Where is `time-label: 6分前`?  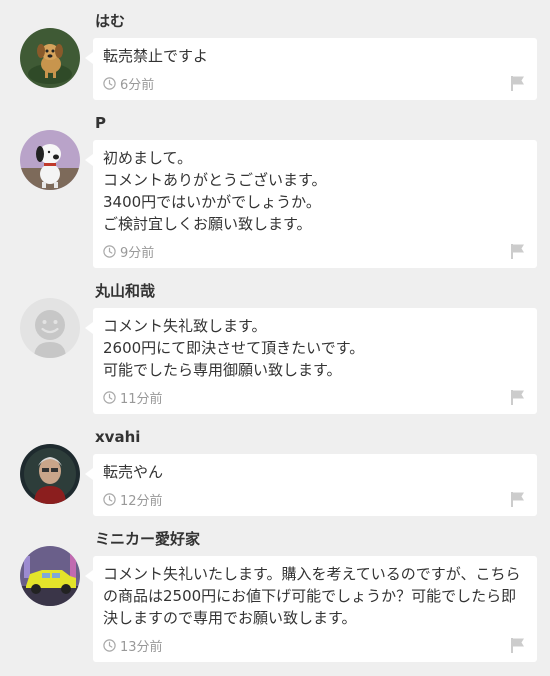
time-label: 6分前 is located at coordinates (137, 85).